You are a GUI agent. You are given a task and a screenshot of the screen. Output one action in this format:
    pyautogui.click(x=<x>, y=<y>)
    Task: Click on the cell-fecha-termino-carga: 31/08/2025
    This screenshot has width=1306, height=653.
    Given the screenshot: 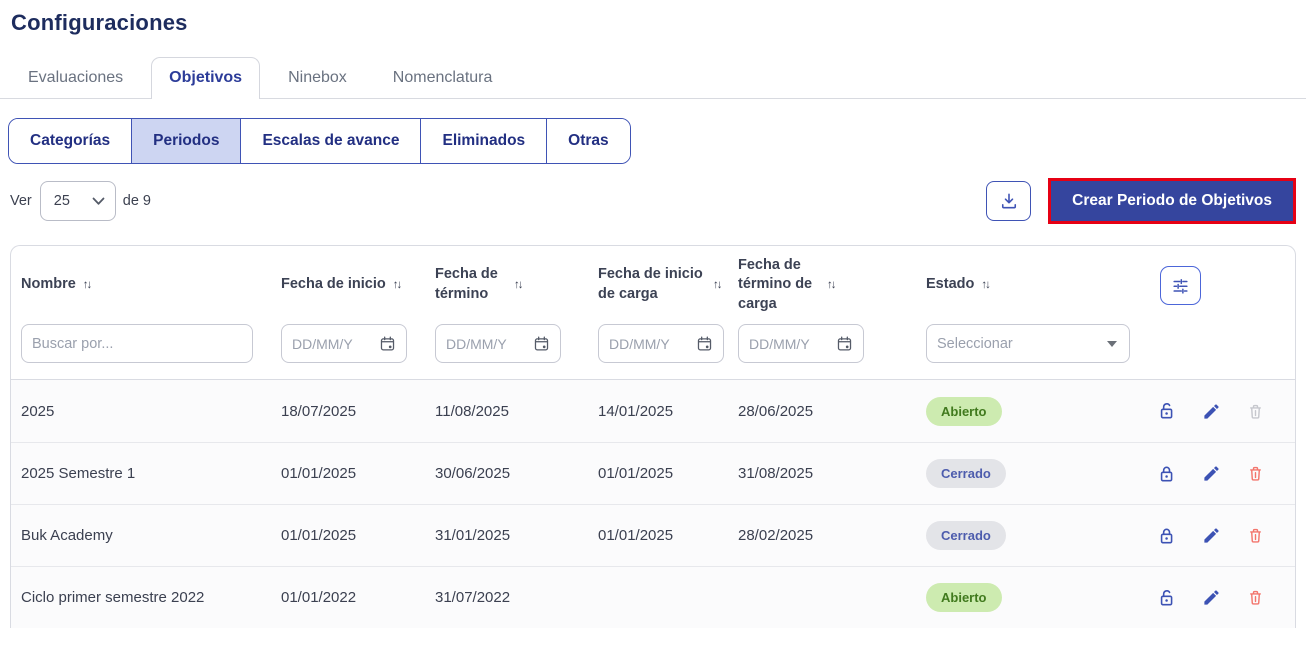 What is the action you would take?
    pyautogui.click(x=776, y=473)
    